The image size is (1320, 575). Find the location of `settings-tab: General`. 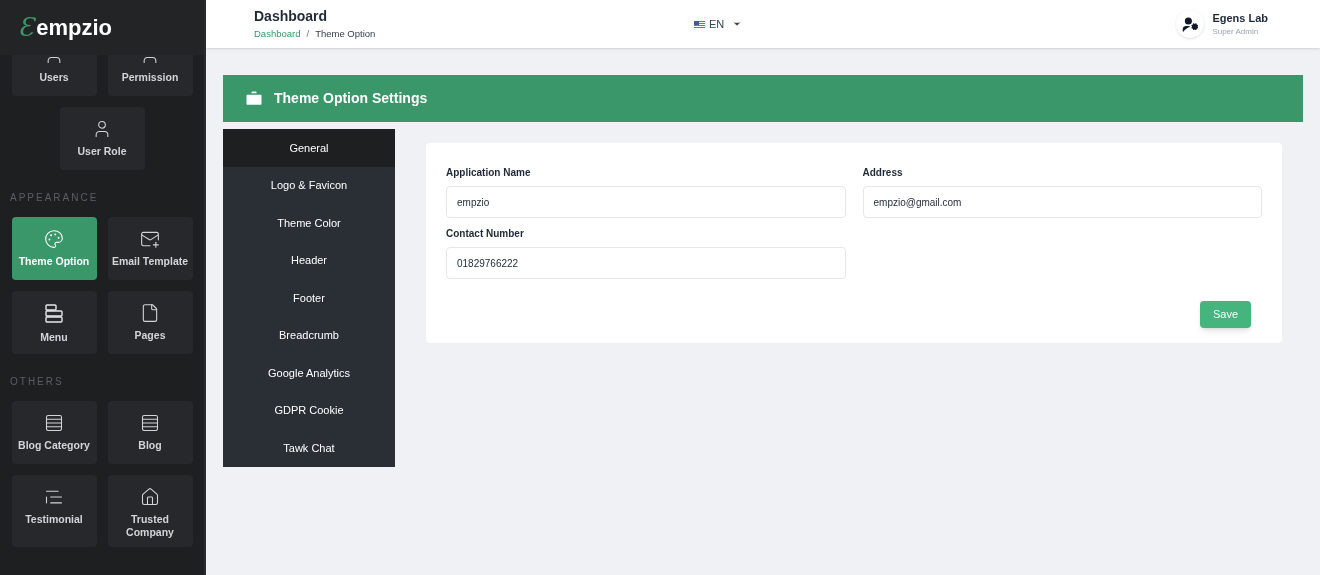

settings-tab: General is located at coordinates (309, 148).